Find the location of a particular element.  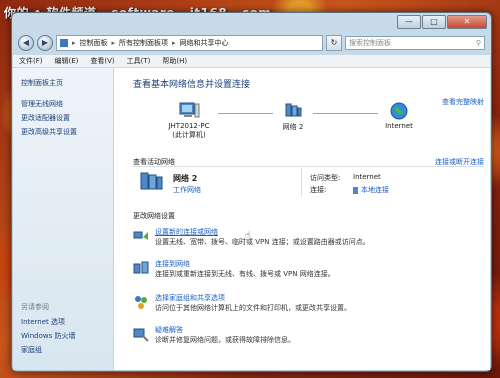

task-connect-network-desc: 连接到或重新连接到无线、有线、拨号或 VPN 网络连接。 is located at coordinates (245, 274).